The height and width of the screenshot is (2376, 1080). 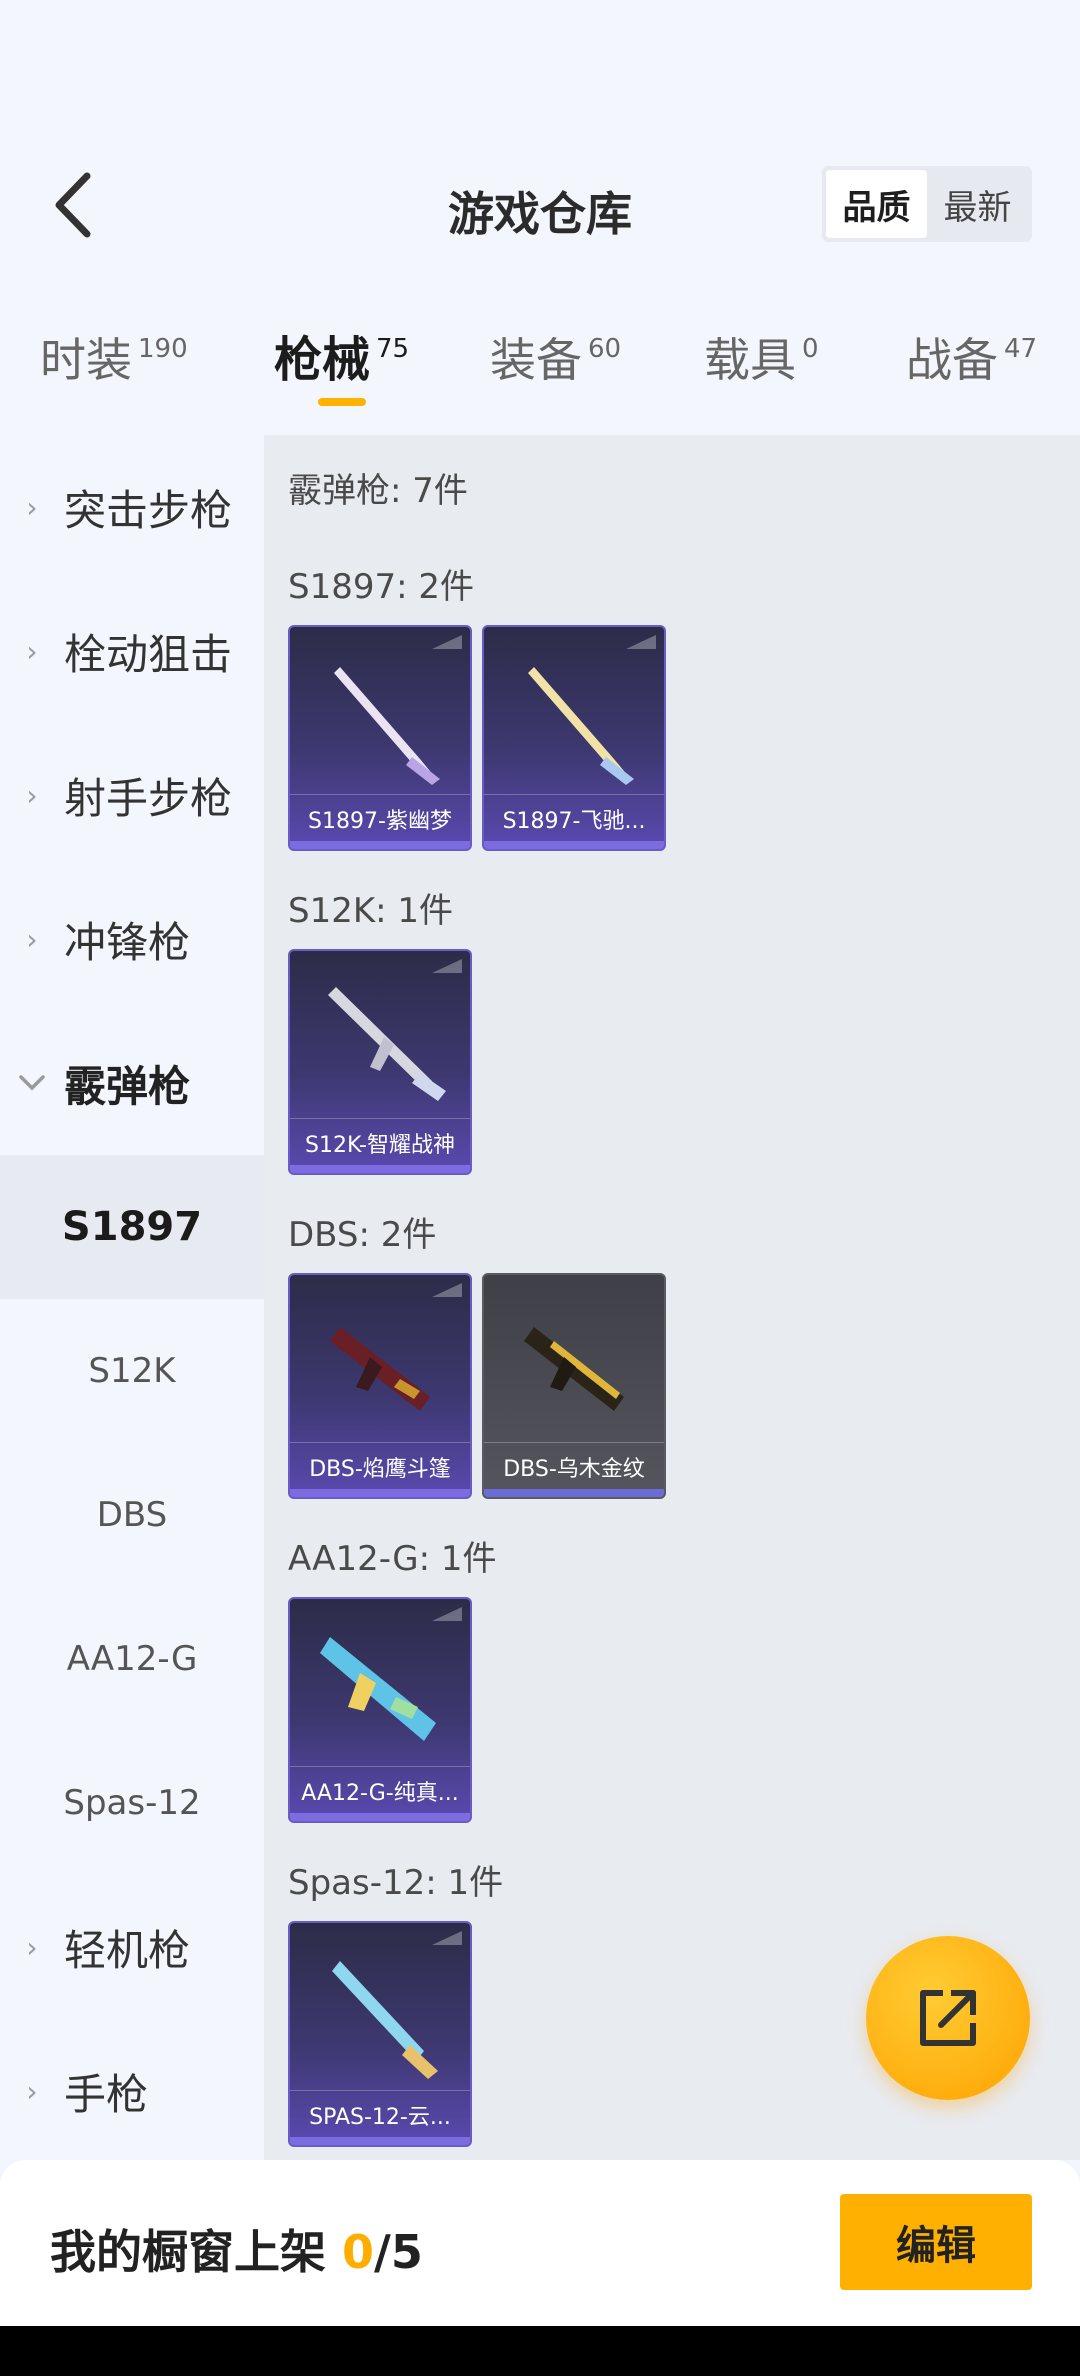 What do you see at coordinates (127, 1950) in the screenshot?
I see `sidebar-item-label: 轻机枪` at bounding box center [127, 1950].